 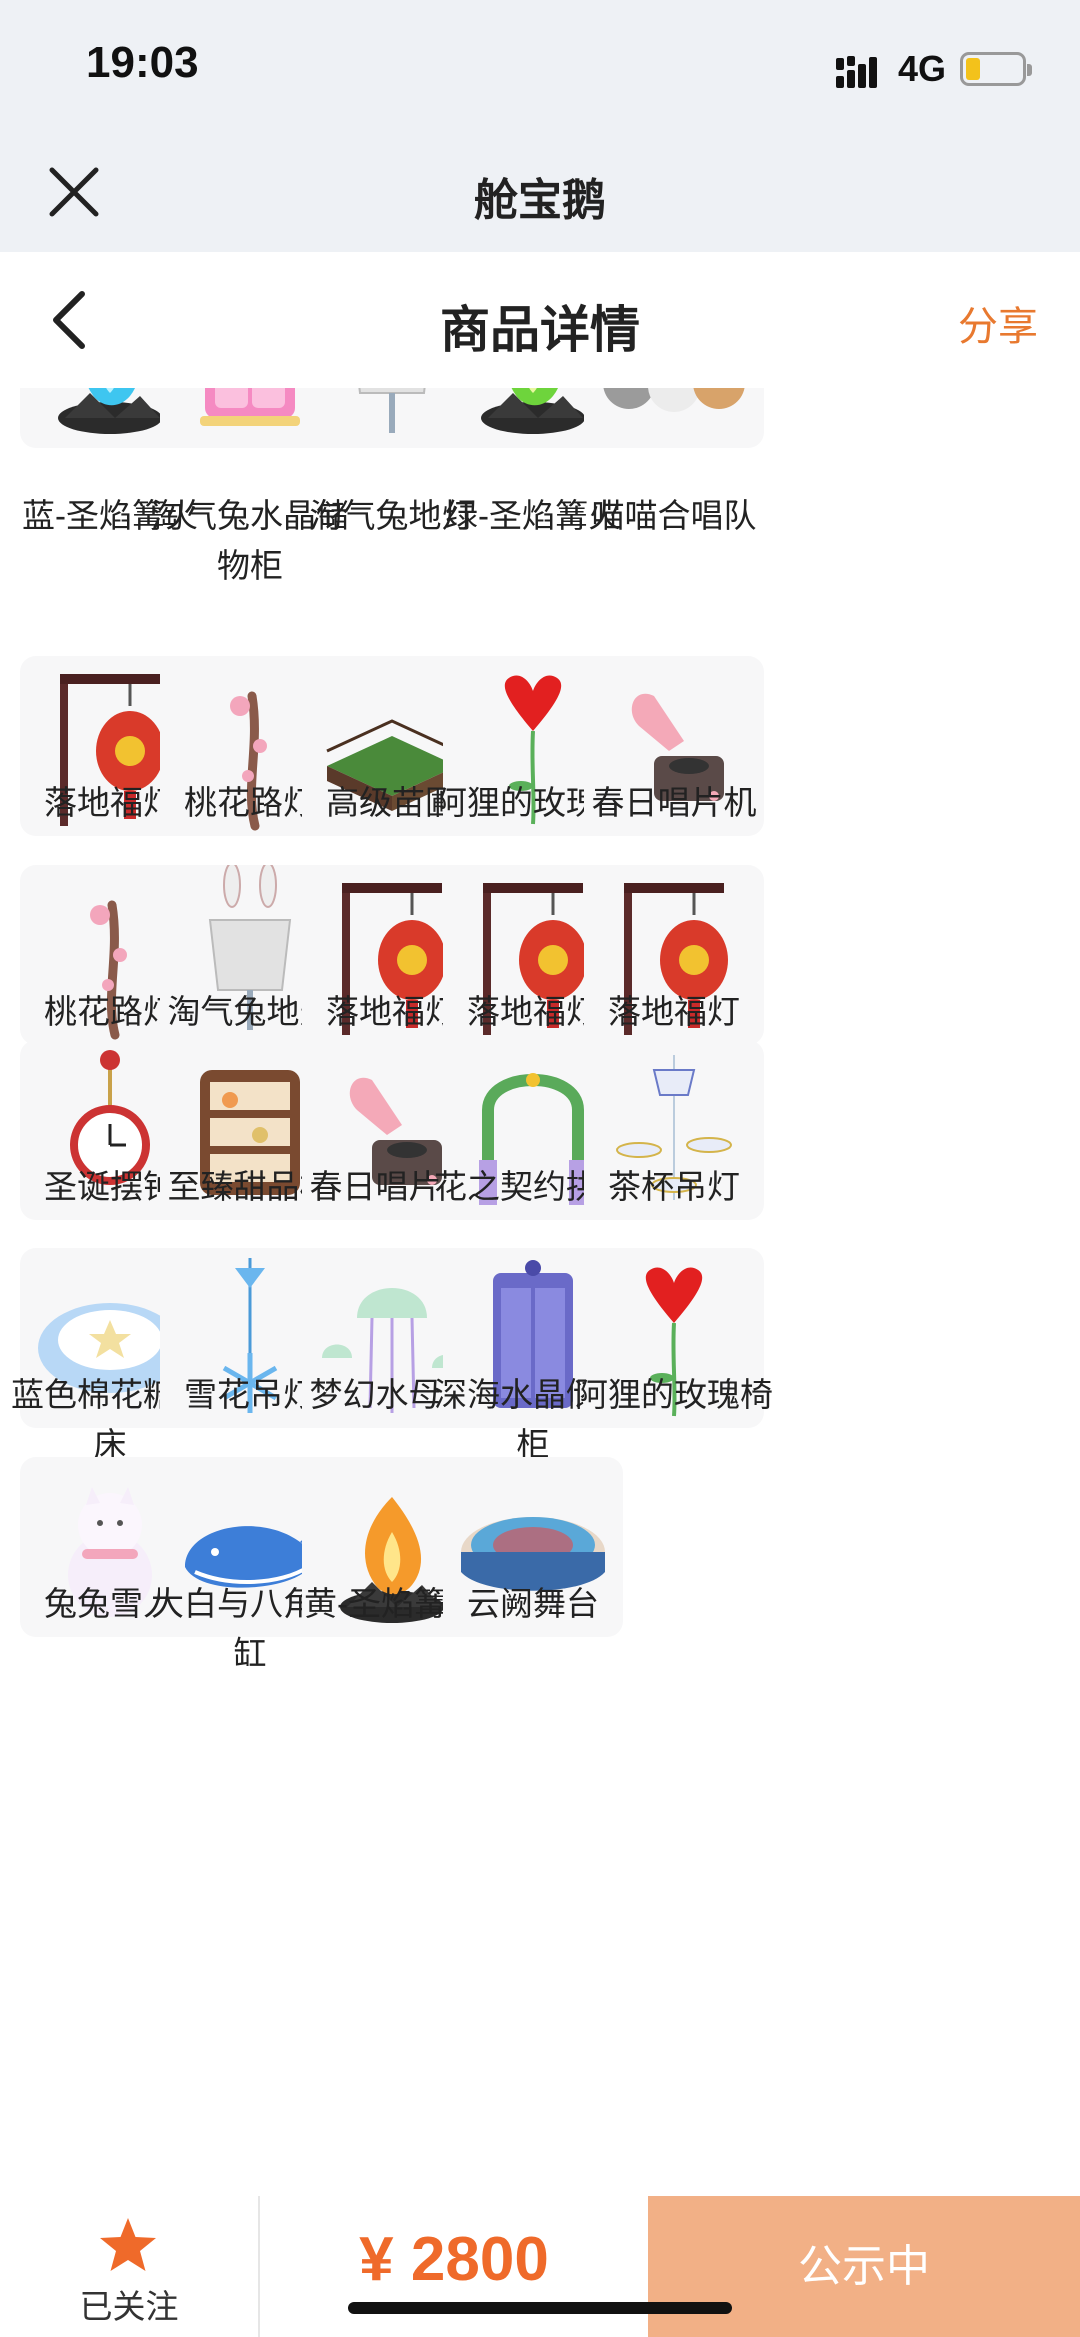 I want to click on price: ¥ 2800, so click(x=454, y=2259).